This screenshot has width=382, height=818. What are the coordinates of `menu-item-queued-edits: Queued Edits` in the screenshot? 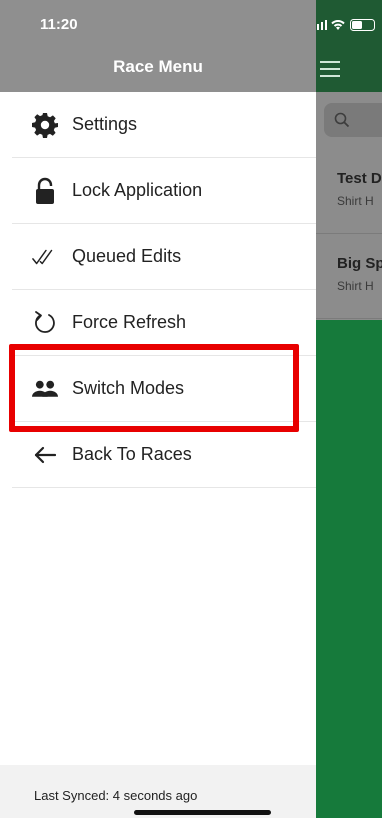 It's located at (164, 257).